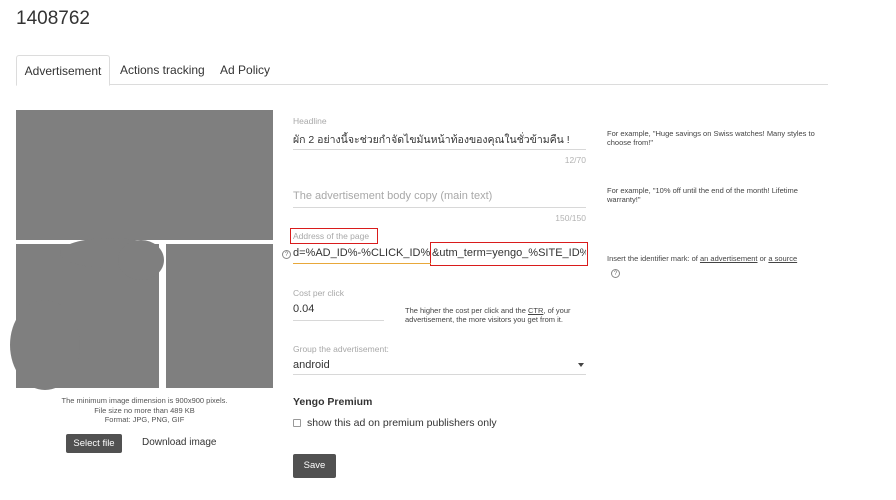  What do you see at coordinates (162, 70) in the screenshot?
I see `tab-actions-tracking: Actions tracking` at bounding box center [162, 70].